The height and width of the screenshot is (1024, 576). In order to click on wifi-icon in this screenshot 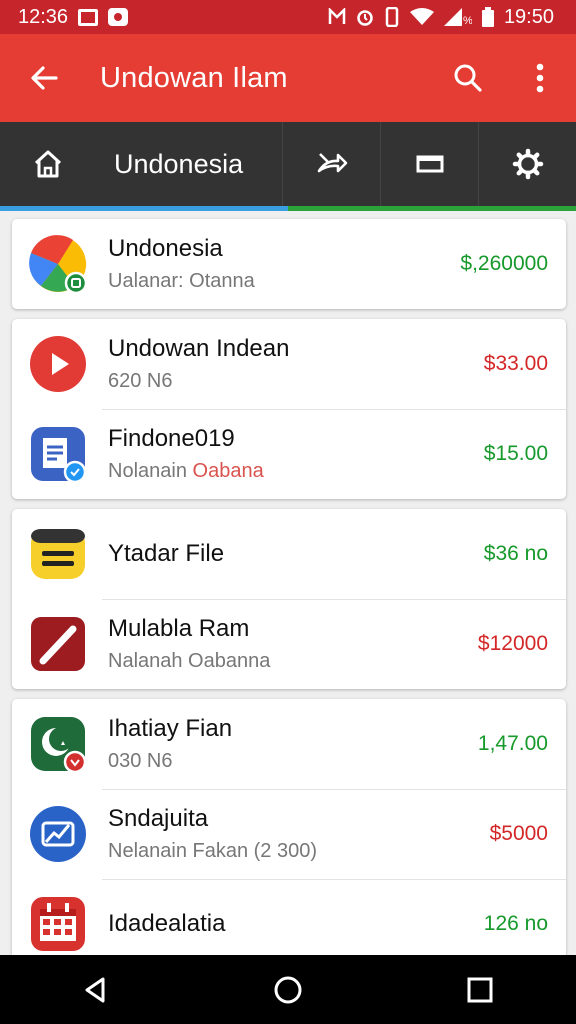, I will do `click(421, 17)`.